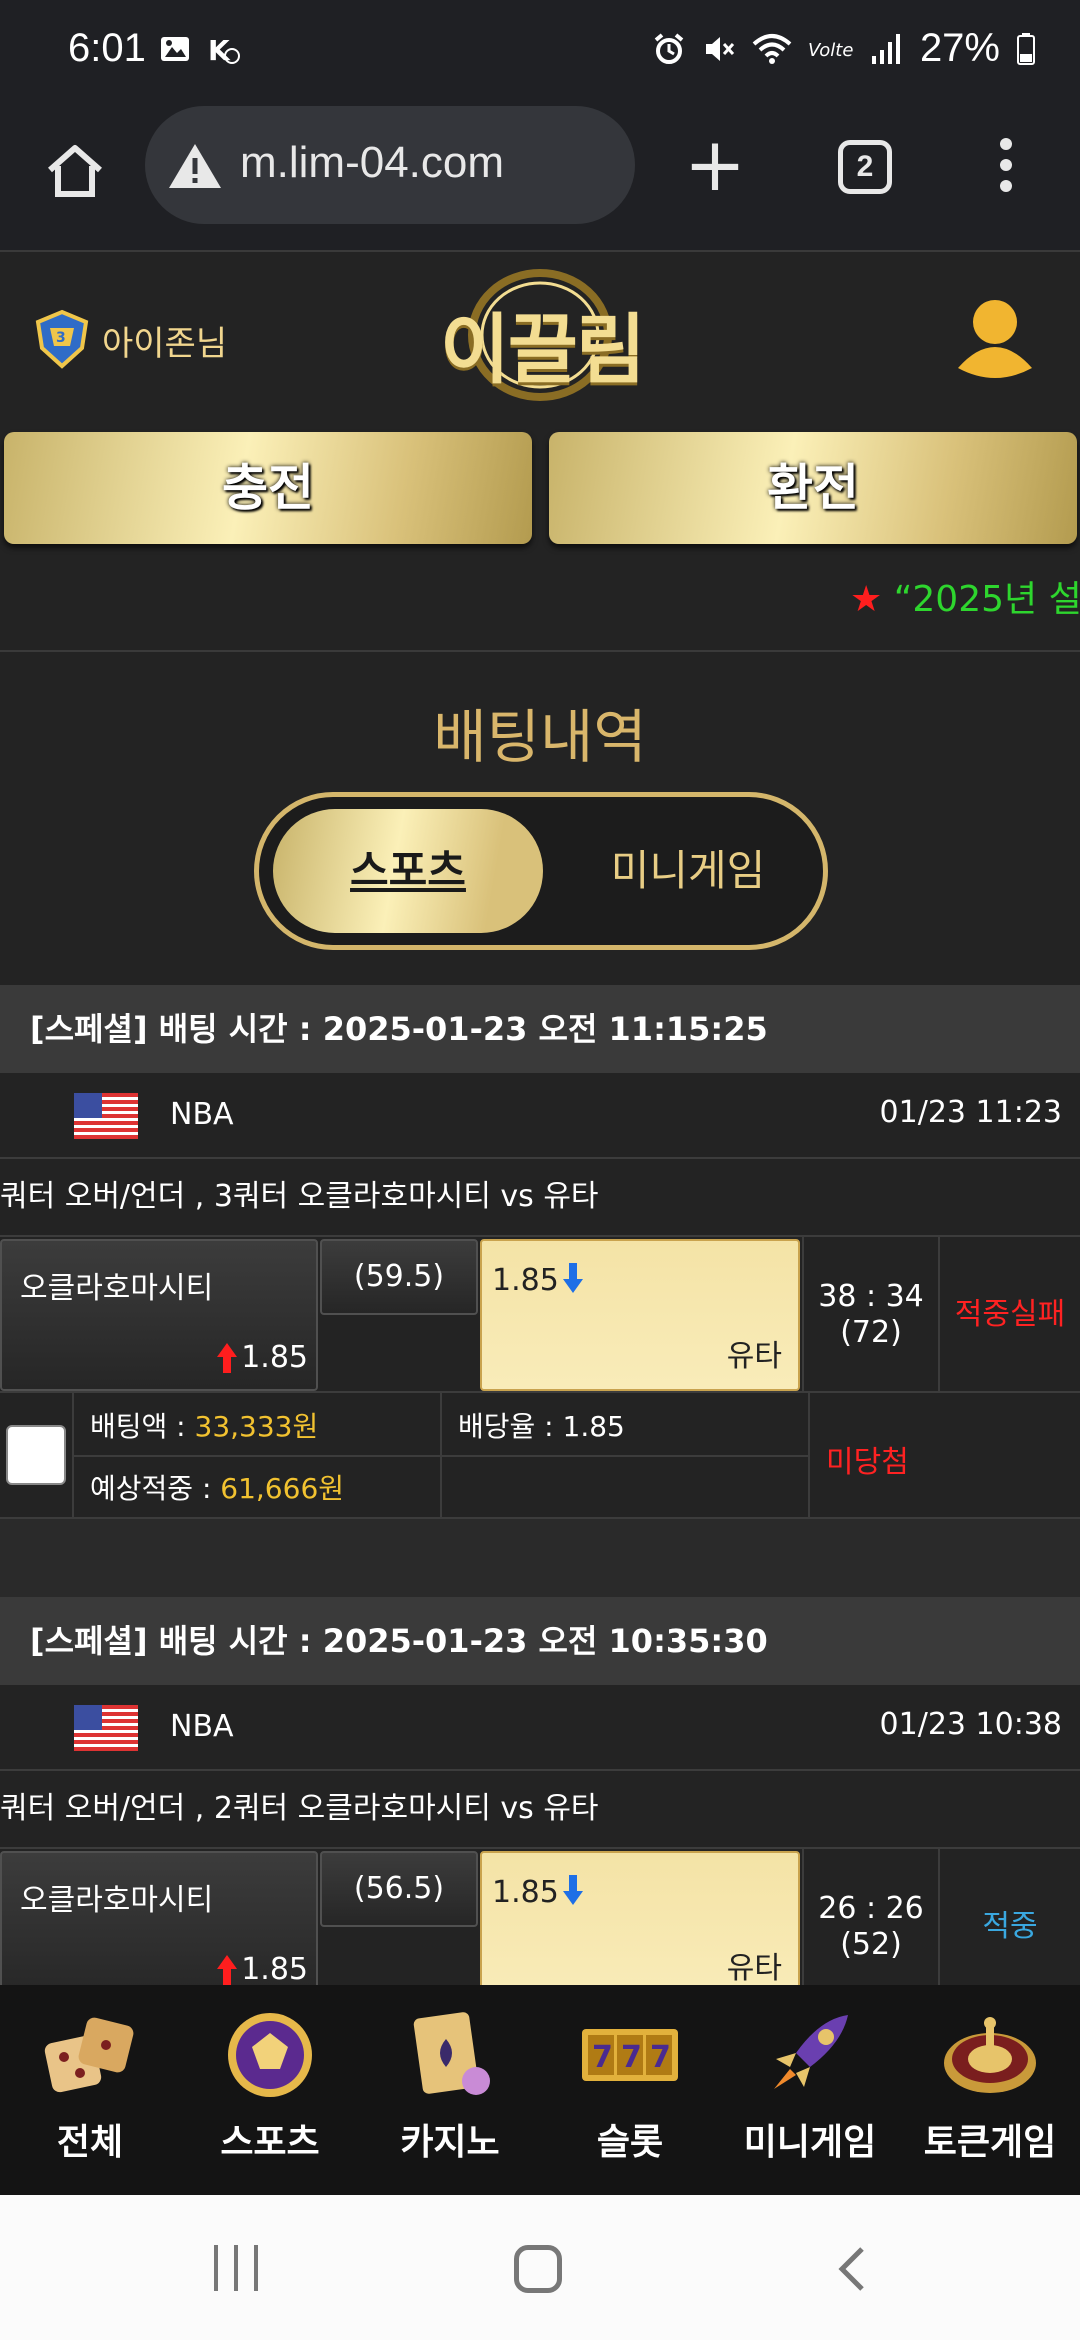 This screenshot has height=2340, width=1080. I want to click on rocket-icon, so click(811, 2052).